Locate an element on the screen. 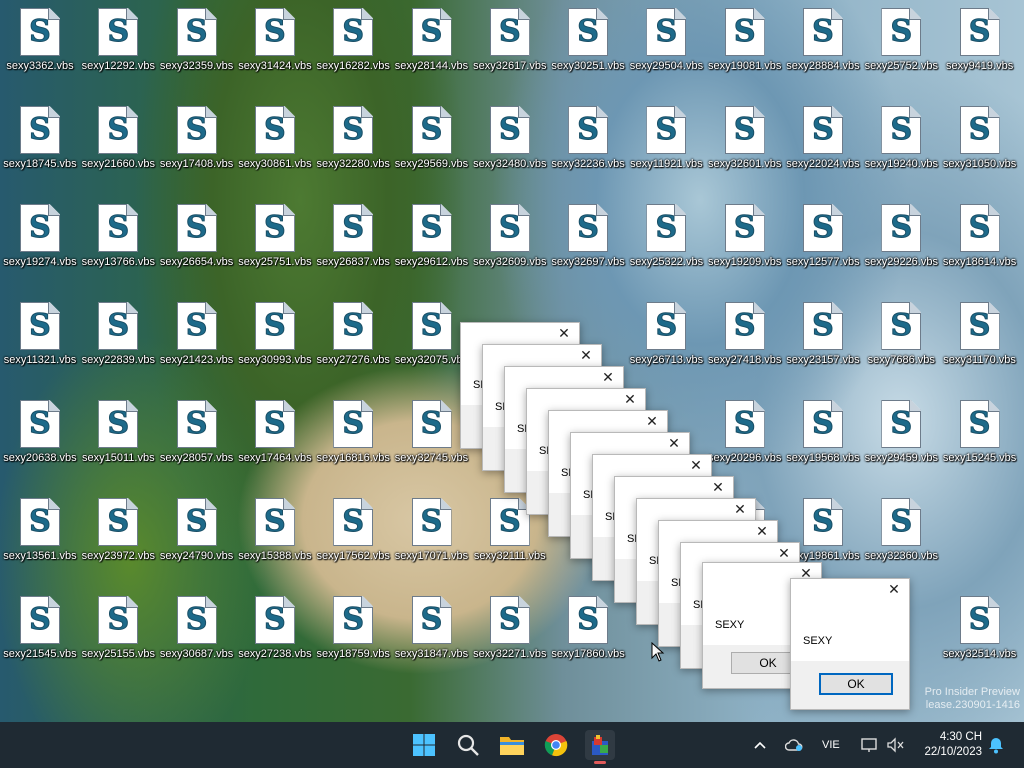 This screenshot has height=768, width=1024. desktop-icon-file: S S sexy19209.vbs is located at coordinates (745, 236).